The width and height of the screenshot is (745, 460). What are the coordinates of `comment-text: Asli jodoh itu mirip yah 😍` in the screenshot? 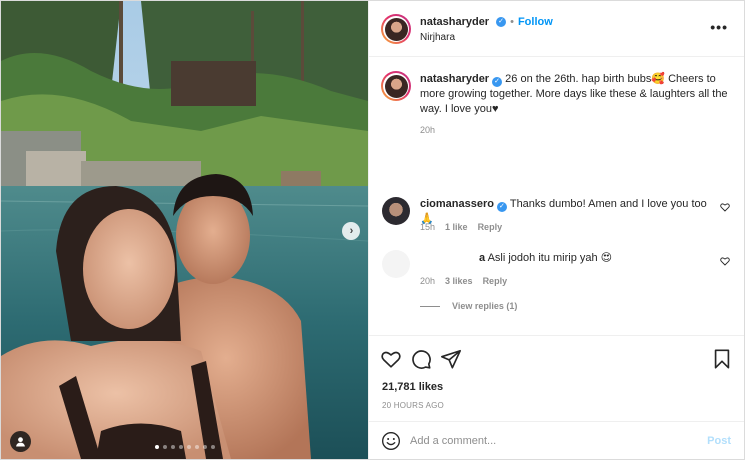 It's located at (550, 258).